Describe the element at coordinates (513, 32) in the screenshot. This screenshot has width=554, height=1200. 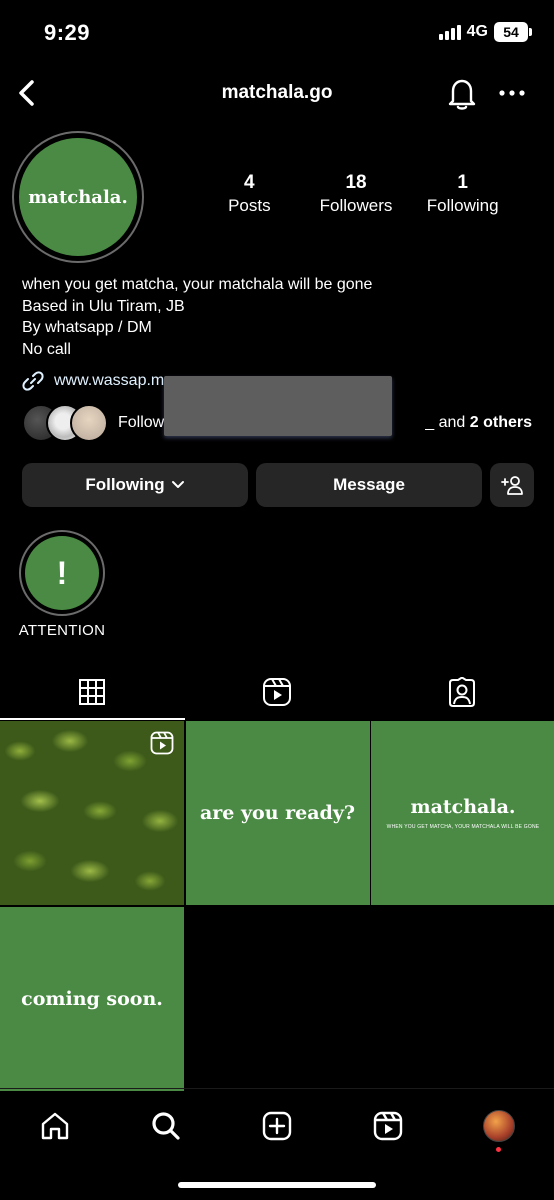
I see `battery-icon: 54` at that location.